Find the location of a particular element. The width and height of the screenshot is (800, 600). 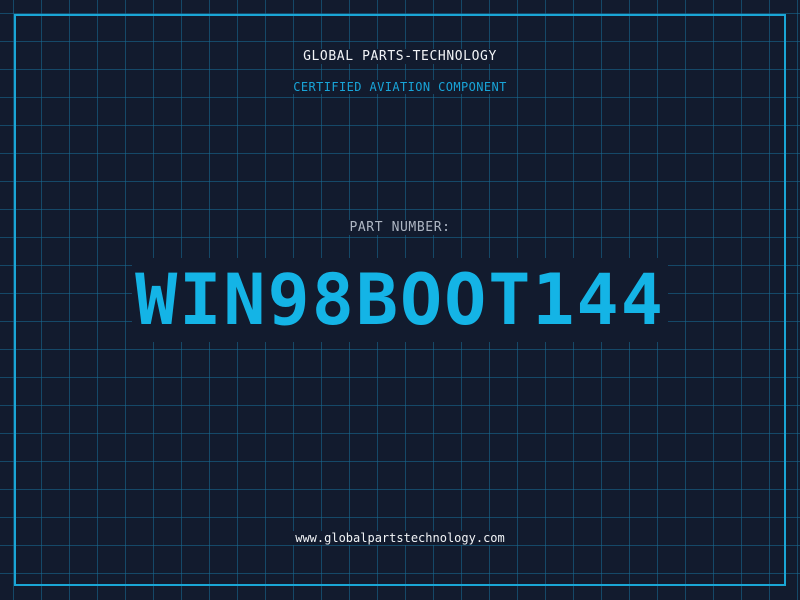

certification-subtitle: CERTIFIED AVIATION COMPONENT is located at coordinates (400, 87).